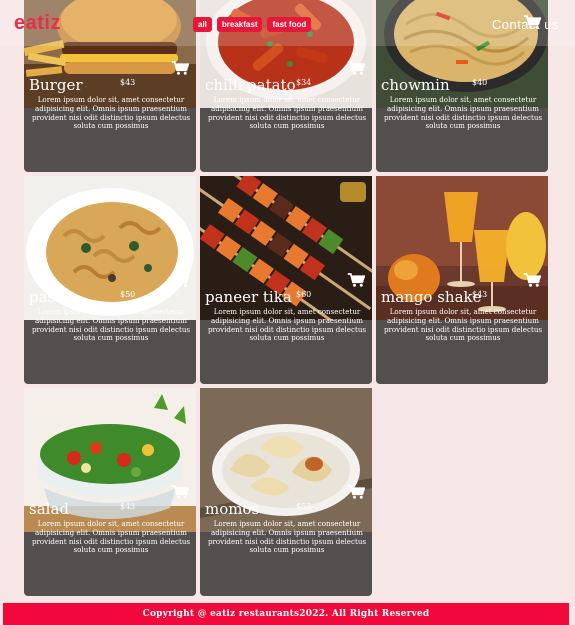  I want to click on filter-fast-food-button: fast food, so click(289, 24).